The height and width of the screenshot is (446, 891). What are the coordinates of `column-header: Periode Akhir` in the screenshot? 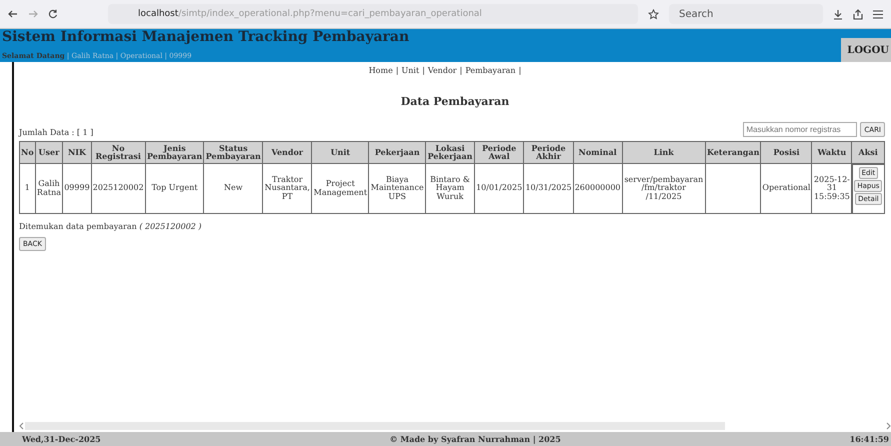 It's located at (549, 153).